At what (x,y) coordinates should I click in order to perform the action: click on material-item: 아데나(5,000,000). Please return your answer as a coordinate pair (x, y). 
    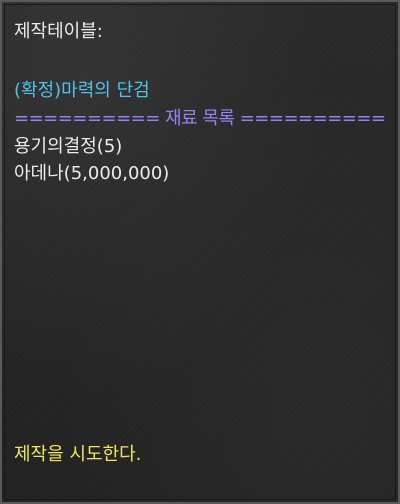
    Looking at the image, I should click on (92, 173).